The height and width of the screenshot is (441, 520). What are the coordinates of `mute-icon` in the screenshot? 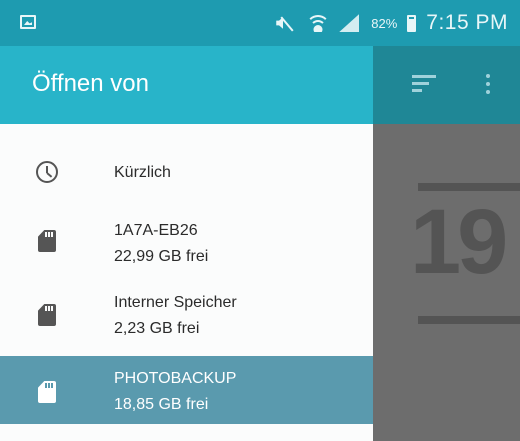 It's located at (285, 23).